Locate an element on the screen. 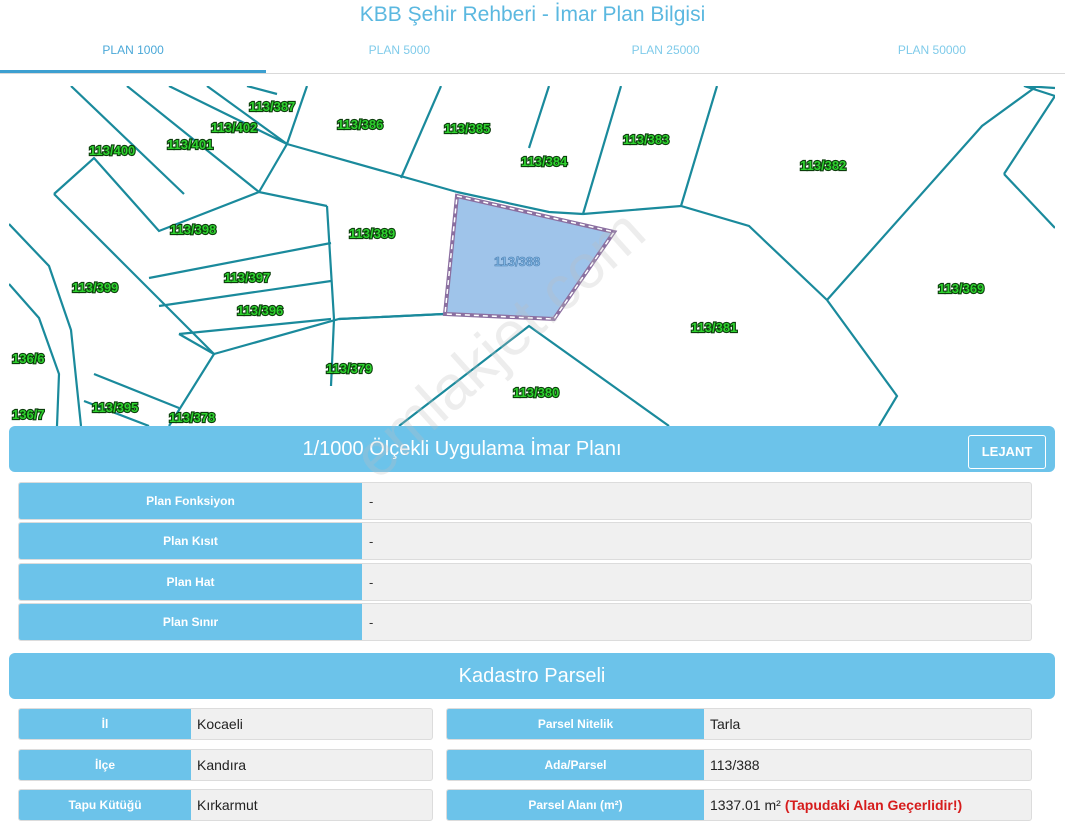 This screenshot has width=1065, height=831. parcel-label: 113/379 is located at coordinates (349, 368).